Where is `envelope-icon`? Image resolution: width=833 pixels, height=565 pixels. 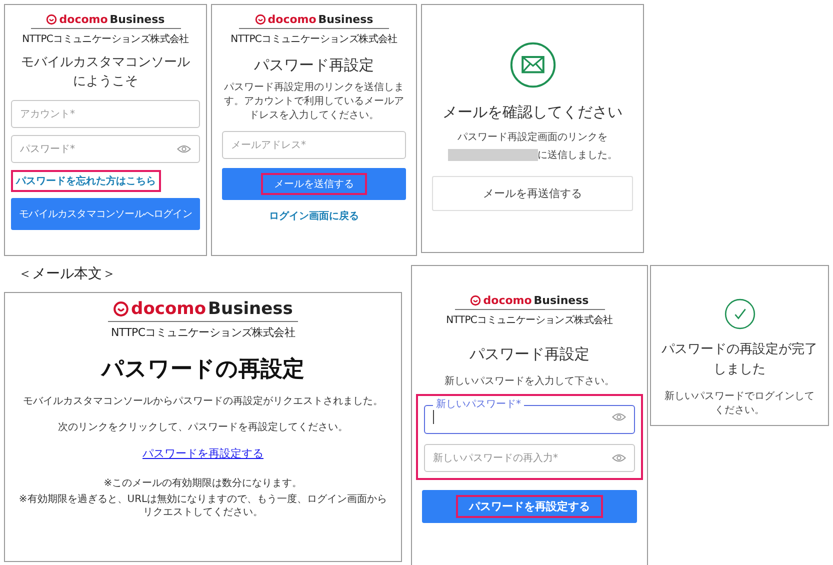
envelope-icon is located at coordinates (532, 65).